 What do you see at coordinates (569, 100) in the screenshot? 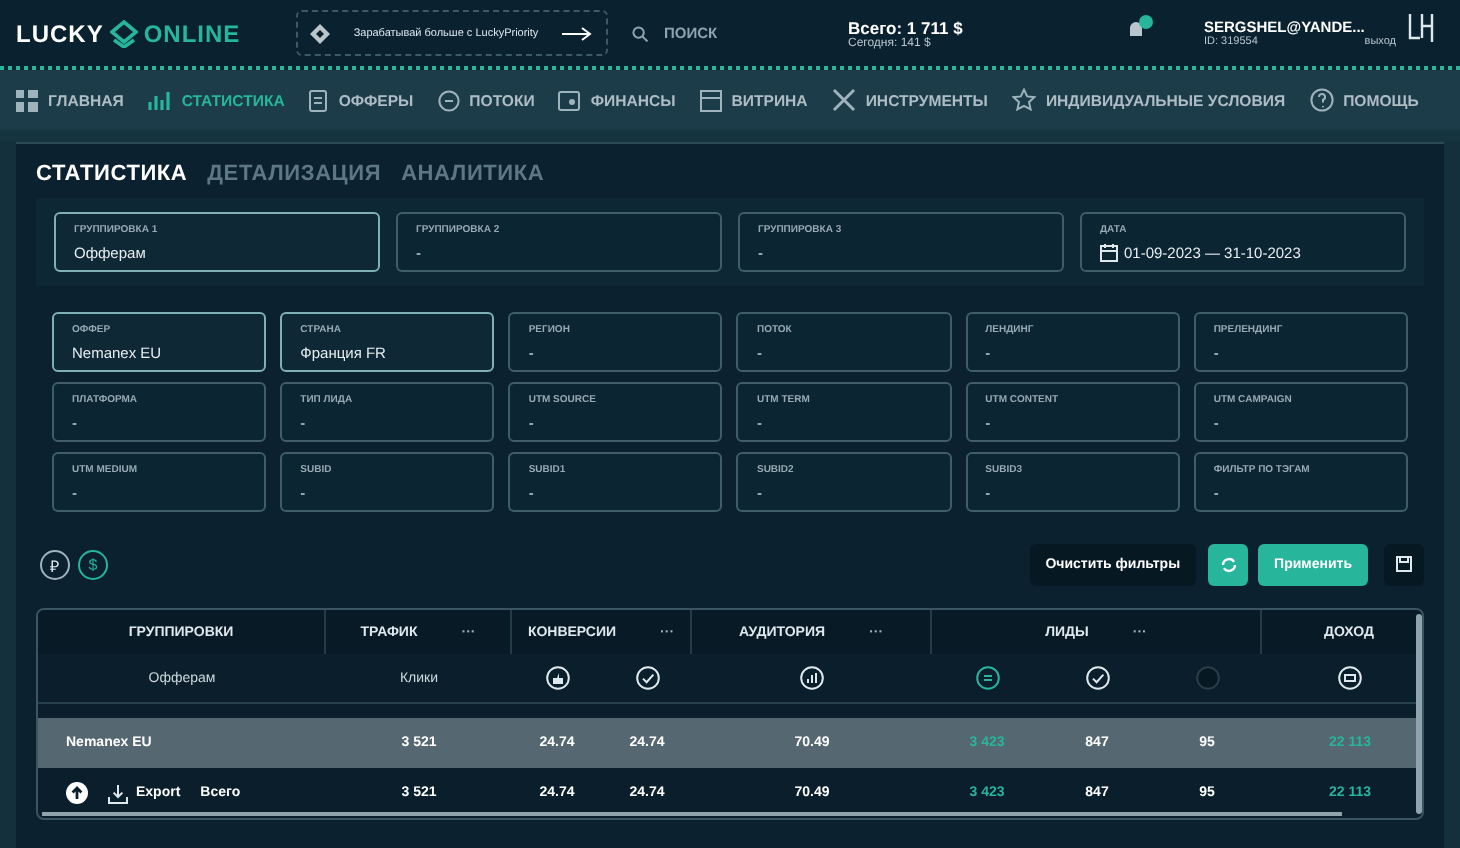
I see `wallet-icon` at bounding box center [569, 100].